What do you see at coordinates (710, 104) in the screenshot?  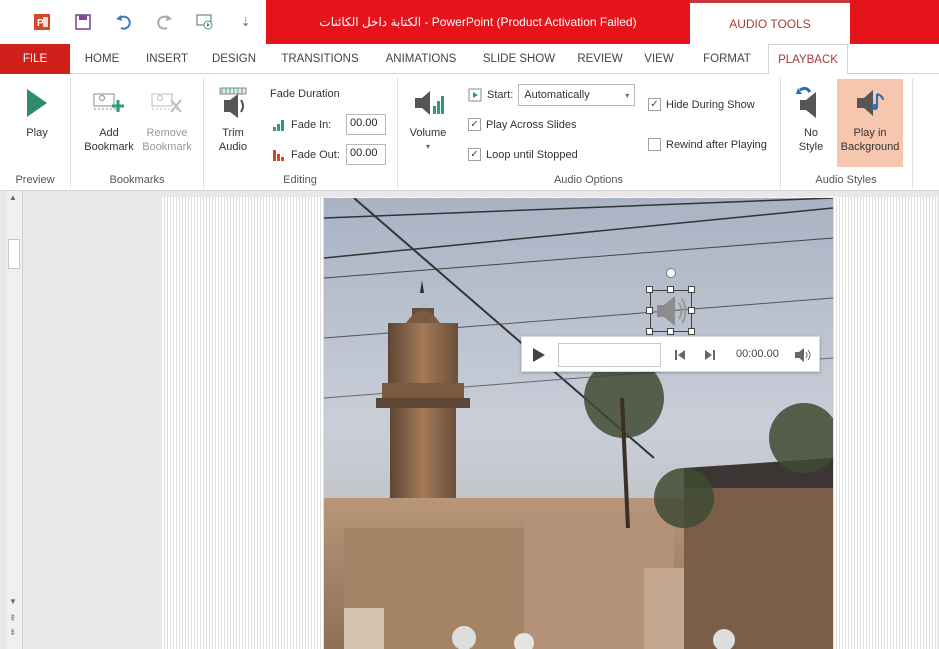 I see `hide-during-show-label: Hide During Show` at bounding box center [710, 104].